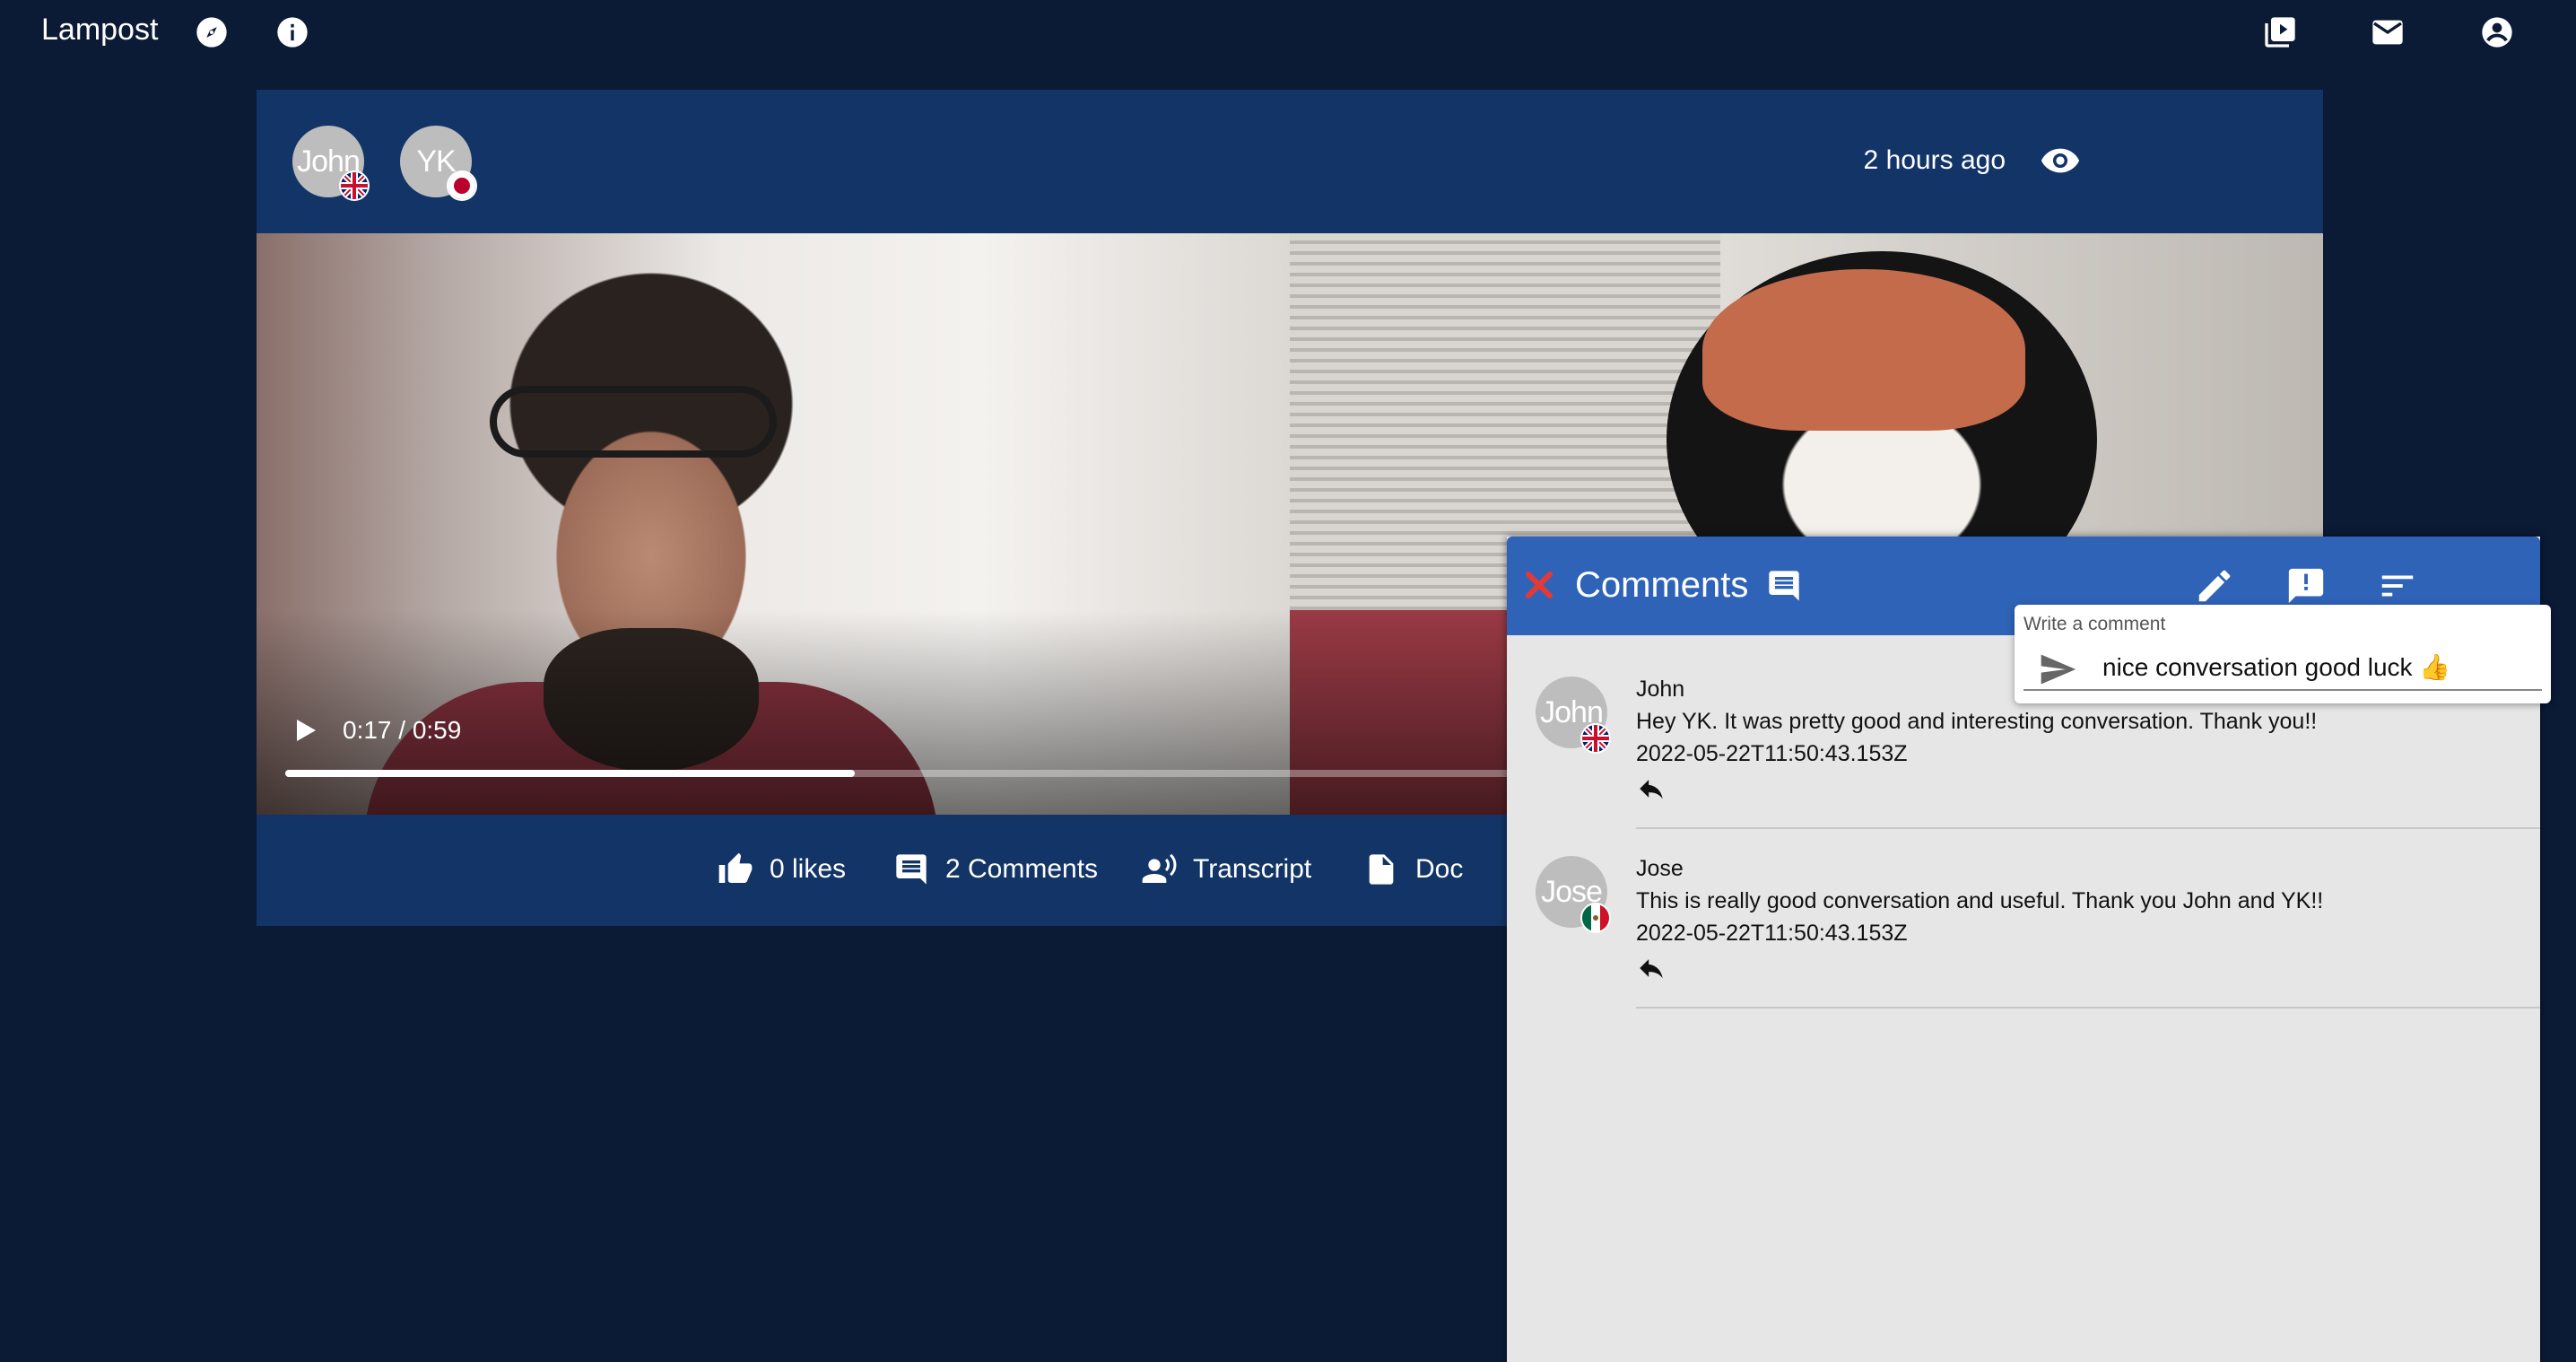 This screenshot has height=1362, width=2576. What do you see at coordinates (1595, 918) in the screenshot?
I see `mexico-flag-icon` at bounding box center [1595, 918].